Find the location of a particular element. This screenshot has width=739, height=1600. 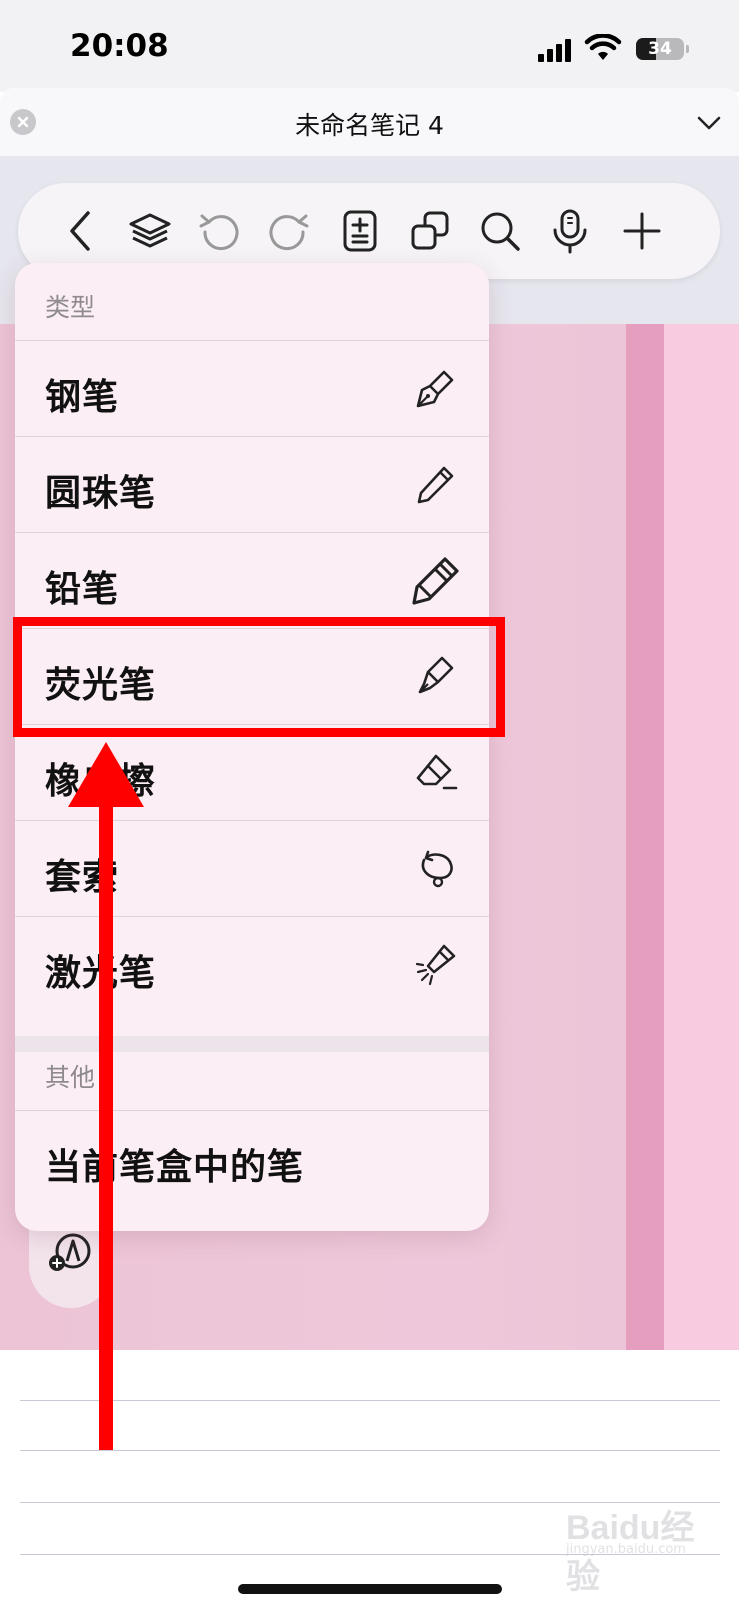

menu-item-label: 当前笔盒中的笔 is located at coordinates (175, 1167).